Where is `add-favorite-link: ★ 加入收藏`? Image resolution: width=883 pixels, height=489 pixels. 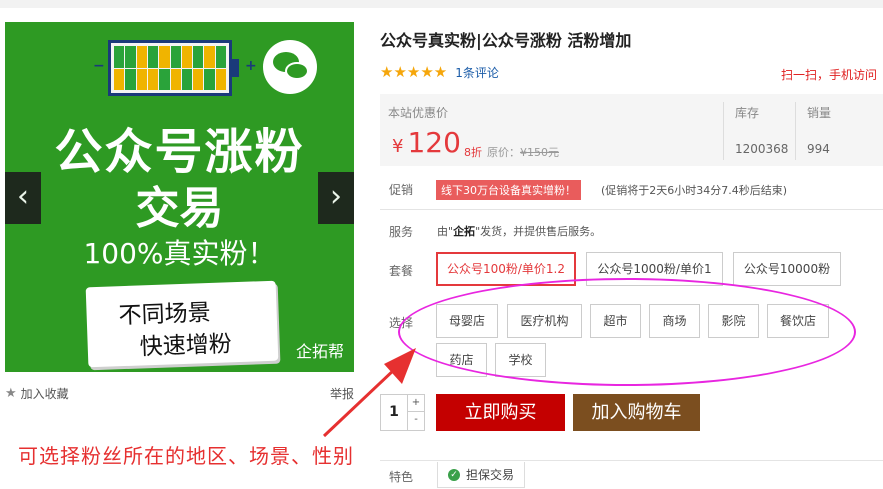
add-favorite-link: ★ 加入收藏 is located at coordinates (37, 393).